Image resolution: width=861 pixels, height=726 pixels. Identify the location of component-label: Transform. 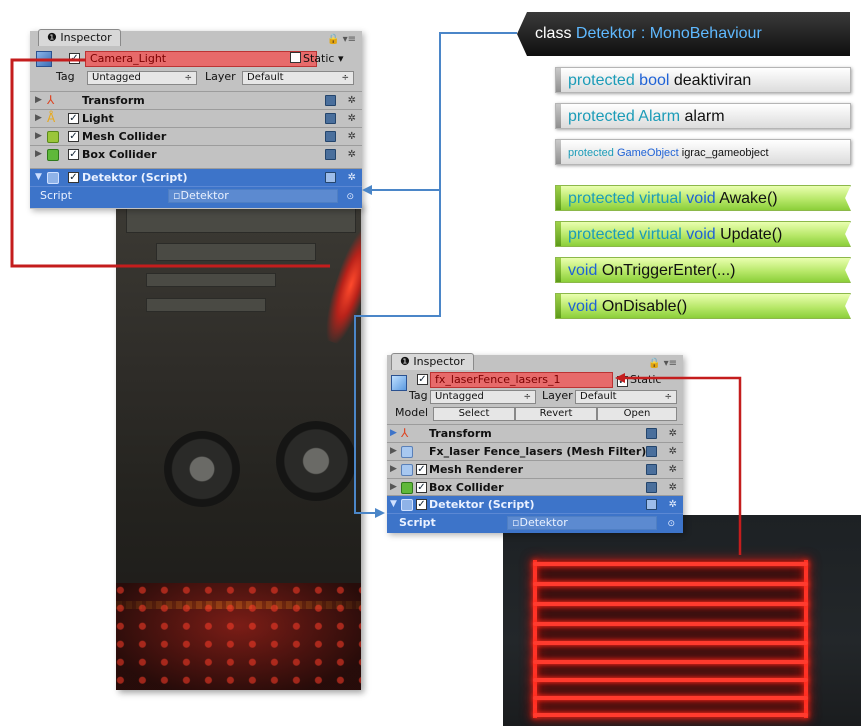
(113, 100).